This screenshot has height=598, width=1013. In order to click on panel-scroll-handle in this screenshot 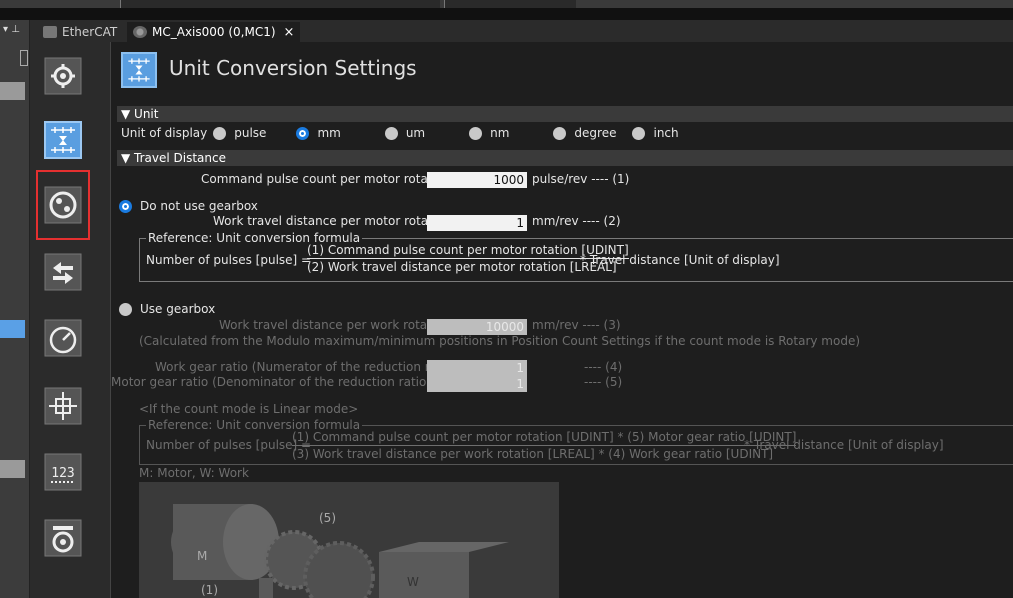, I will do `click(24, 58)`.